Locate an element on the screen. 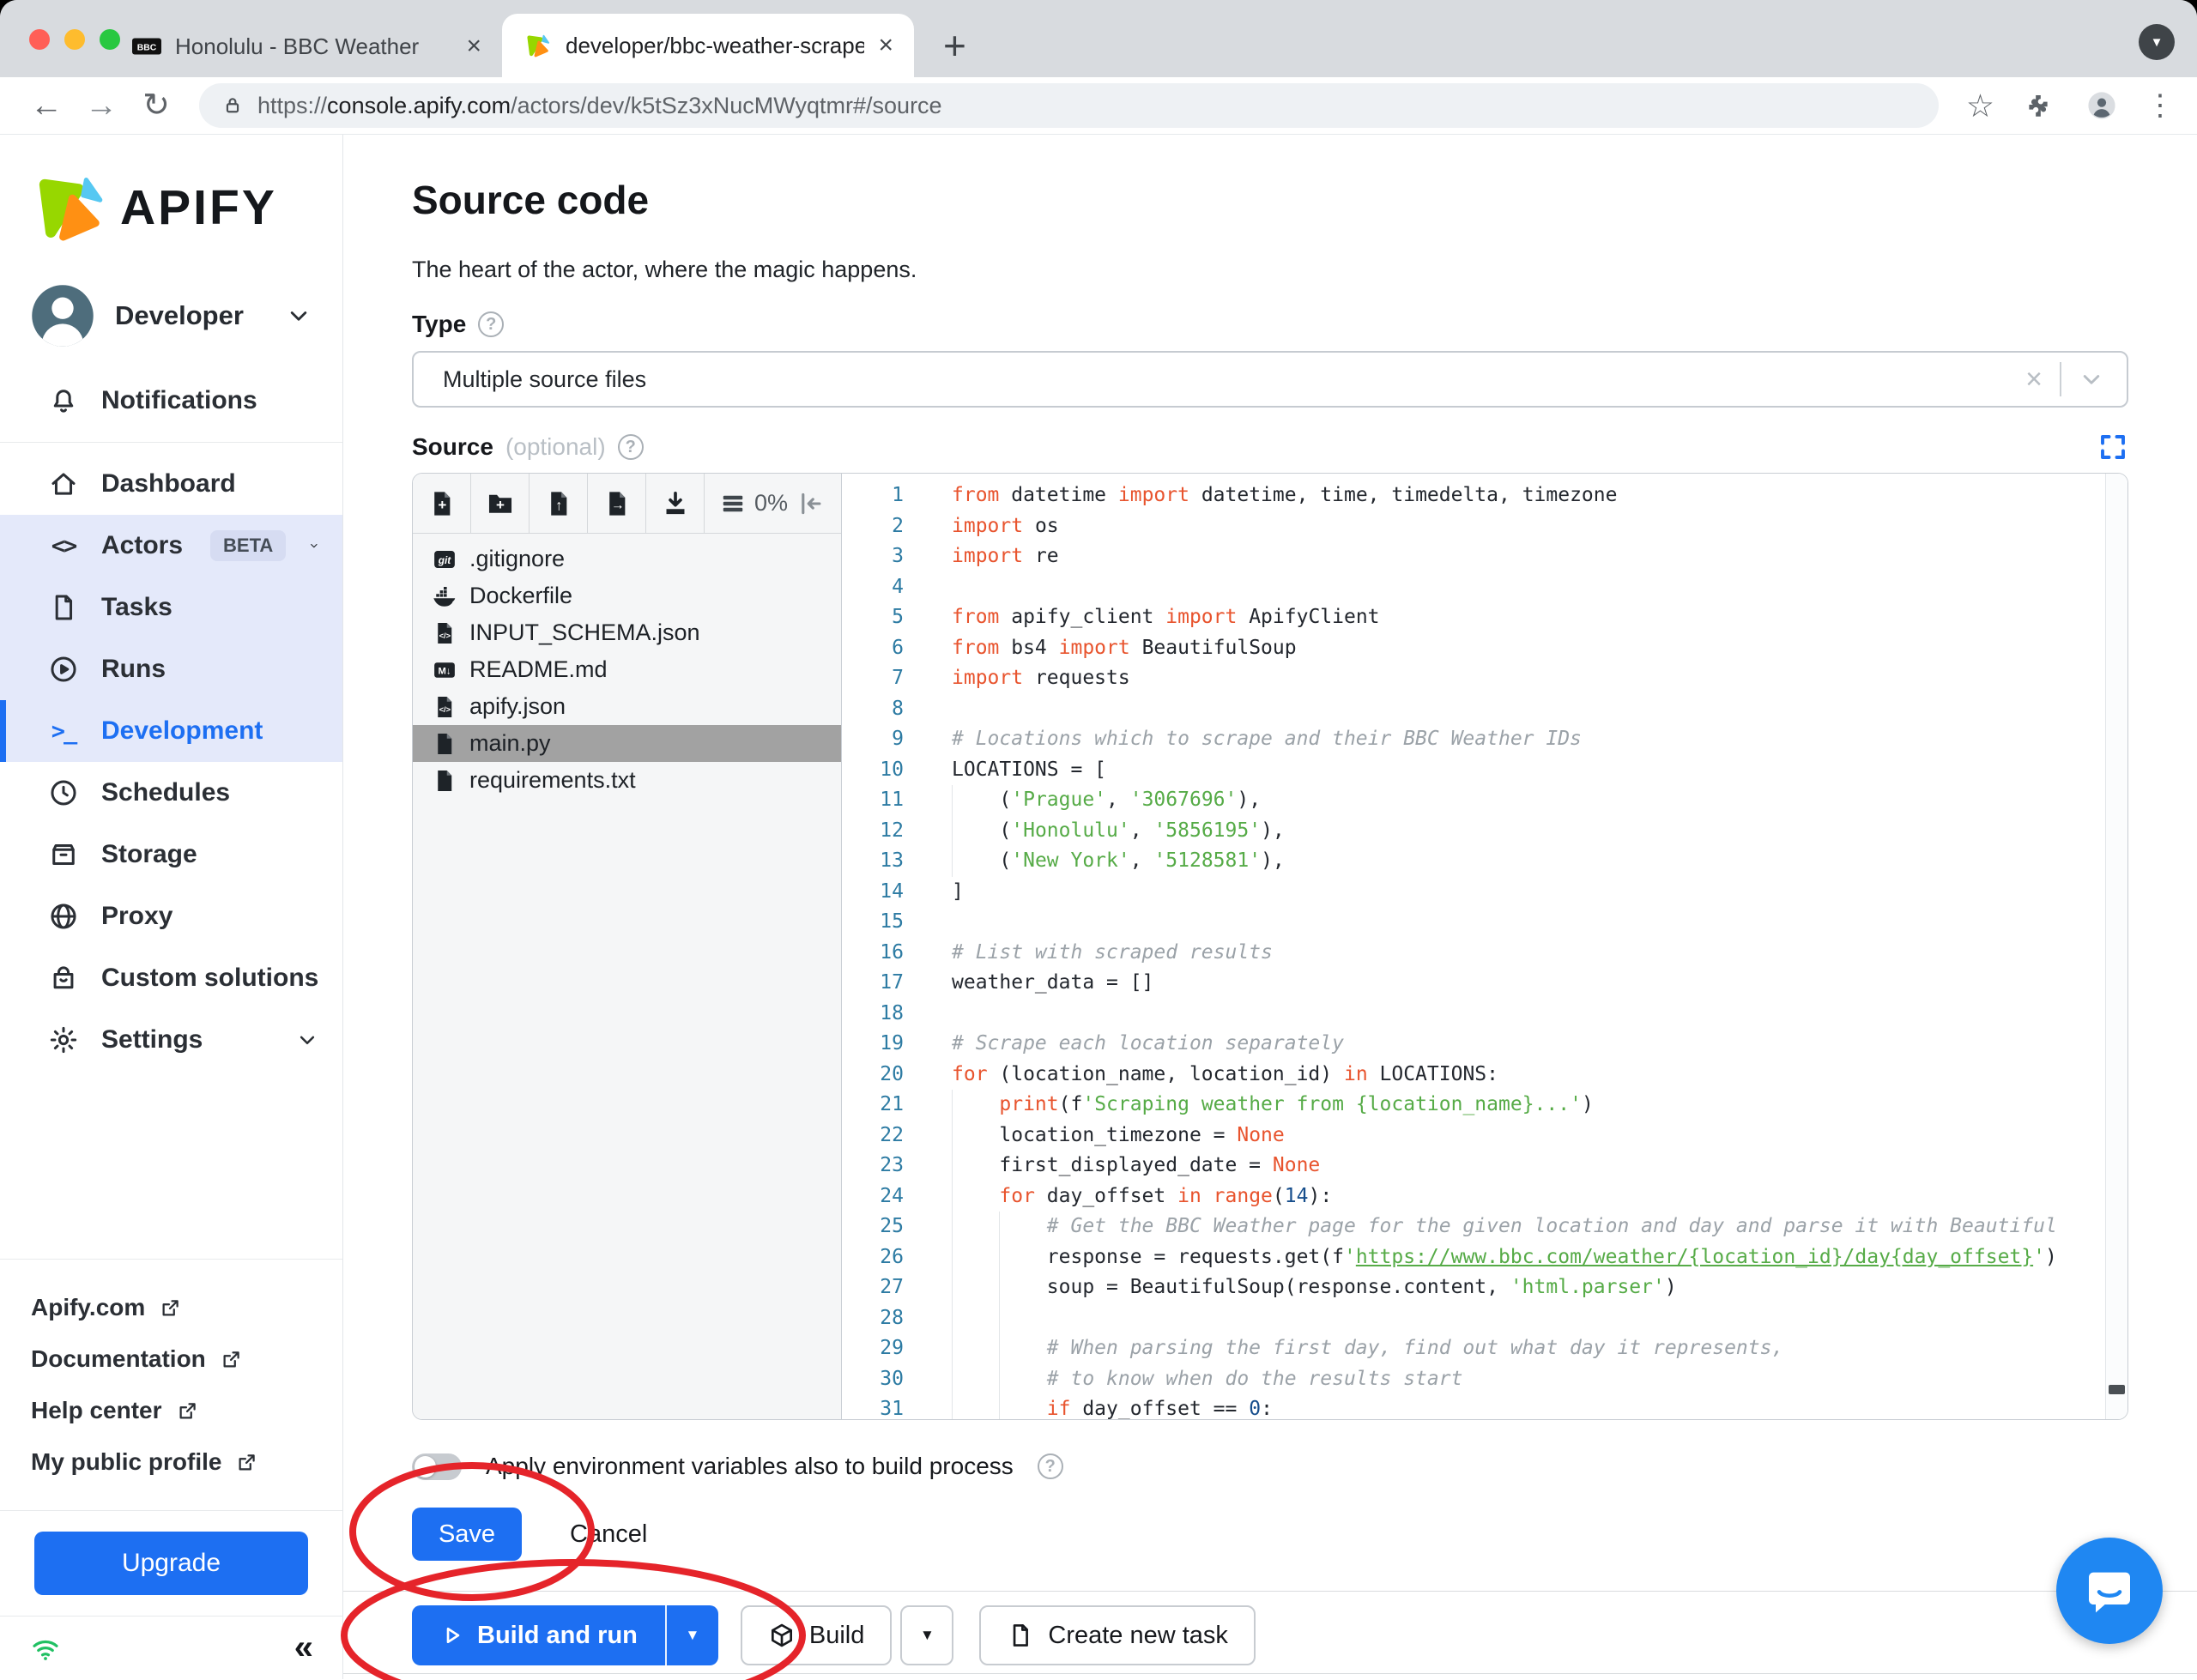 This screenshot has height=1680, width=2197. cancel-button: Cancel is located at coordinates (608, 1535).